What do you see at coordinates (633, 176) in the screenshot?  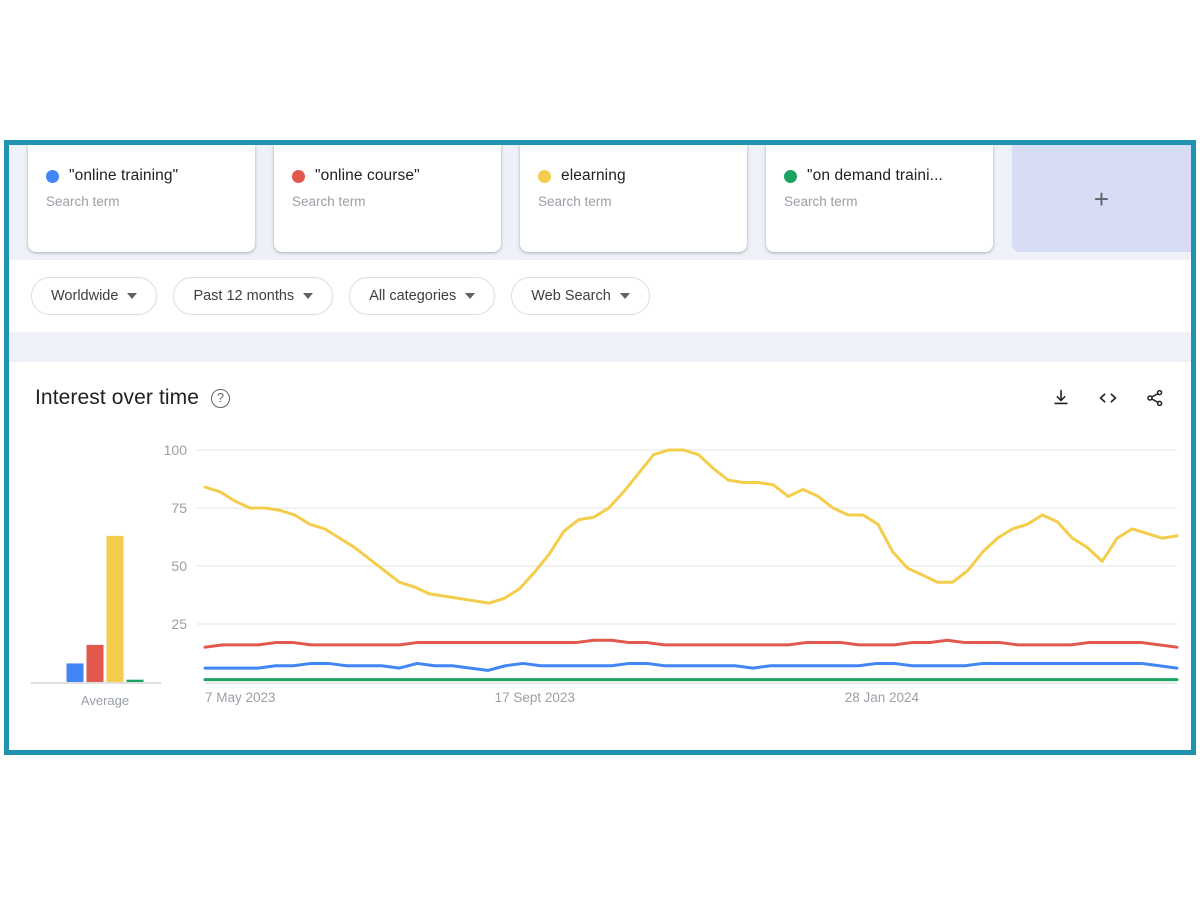 I see `term-header: elearning` at bounding box center [633, 176].